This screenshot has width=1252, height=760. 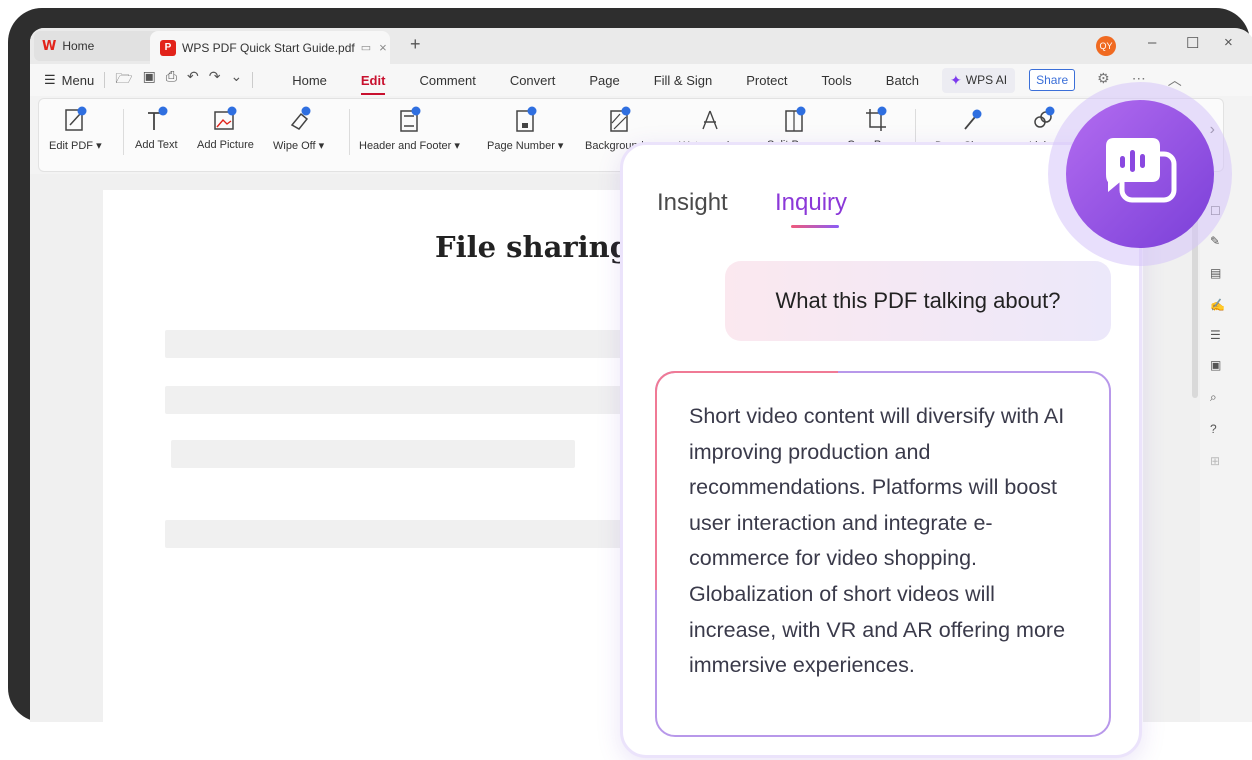 What do you see at coordinates (836, 80) in the screenshot?
I see `menu-tools: Tools` at bounding box center [836, 80].